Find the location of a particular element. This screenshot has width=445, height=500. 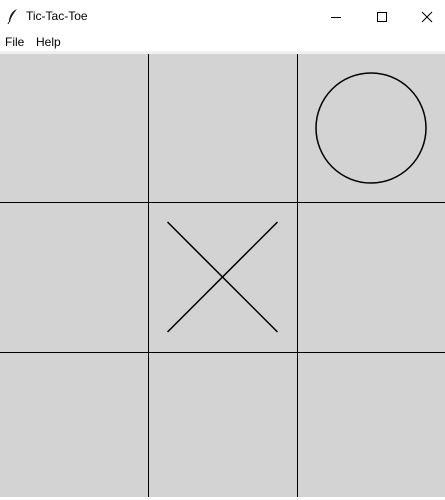

title-bar: Tic-Tac-Toe is located at coordinates (222, 16).